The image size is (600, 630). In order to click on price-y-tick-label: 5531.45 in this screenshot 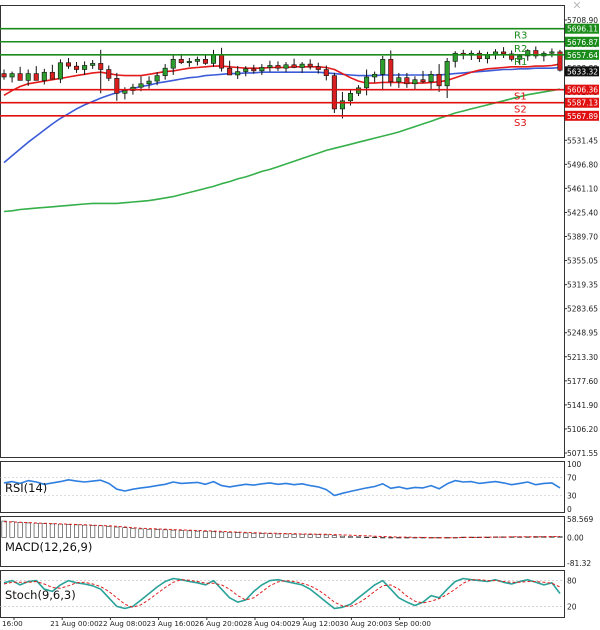, I will do `click(582, 140)`.